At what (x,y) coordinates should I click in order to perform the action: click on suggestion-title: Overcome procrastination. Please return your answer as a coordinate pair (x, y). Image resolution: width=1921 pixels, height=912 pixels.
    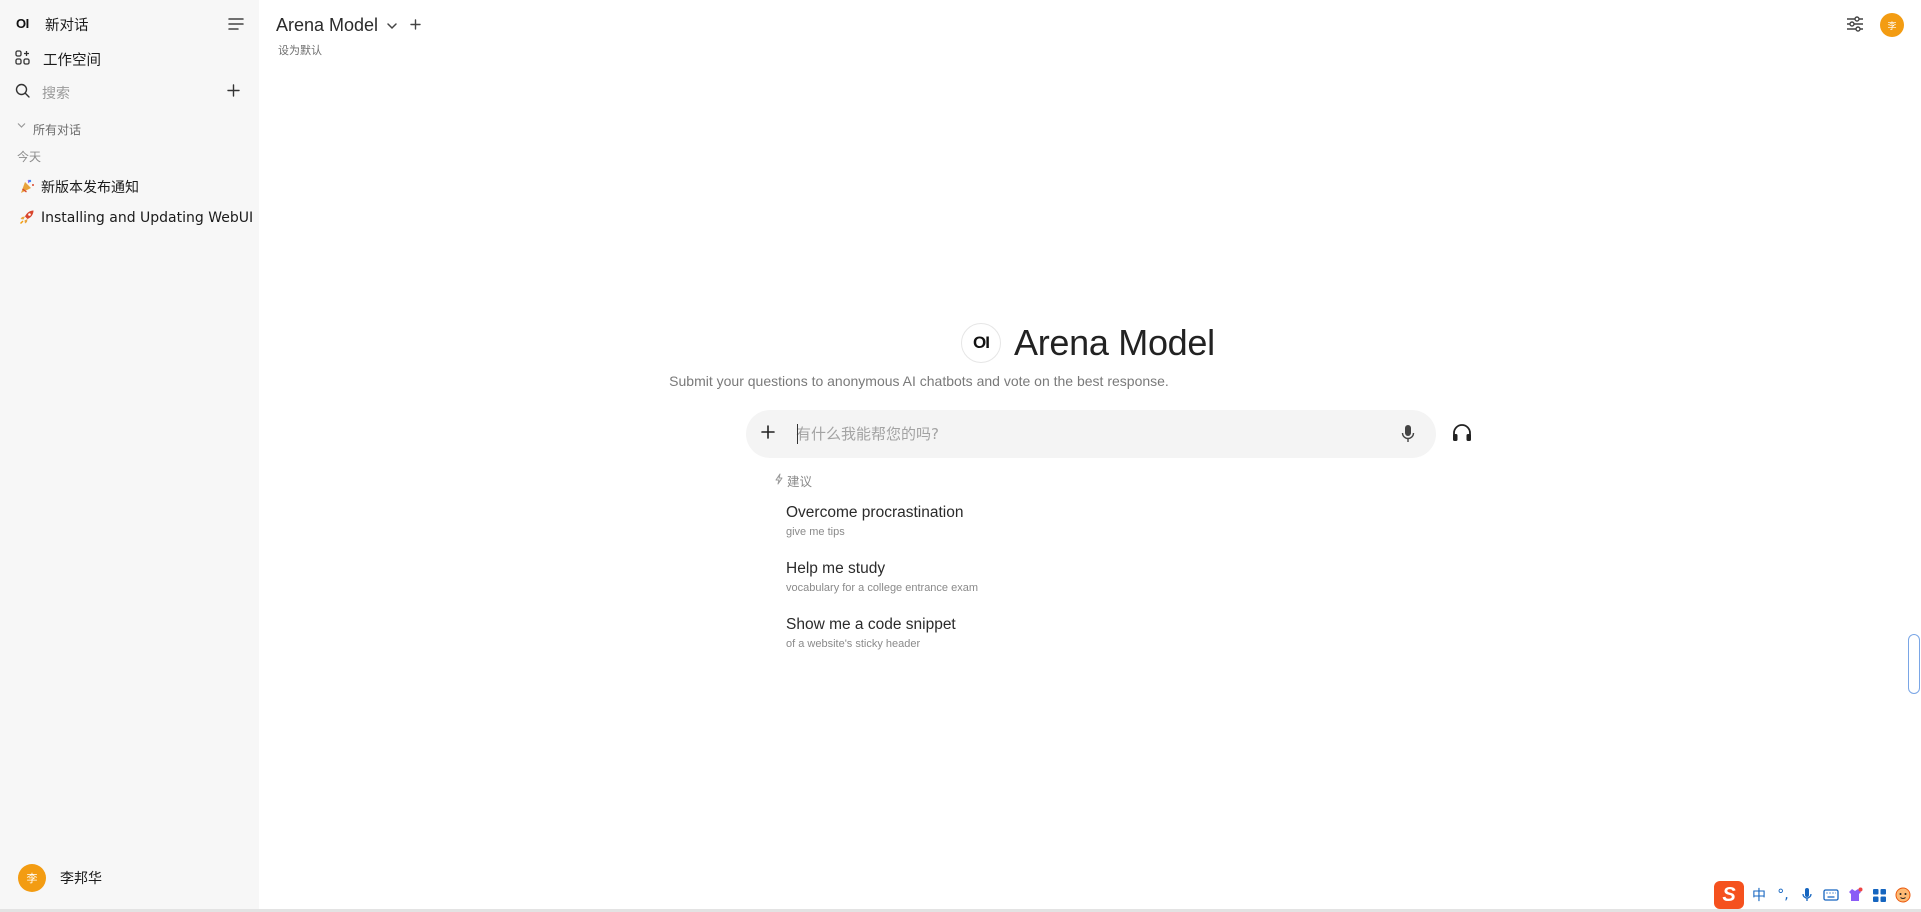
    Looking at the image, I should click on (875, 512).